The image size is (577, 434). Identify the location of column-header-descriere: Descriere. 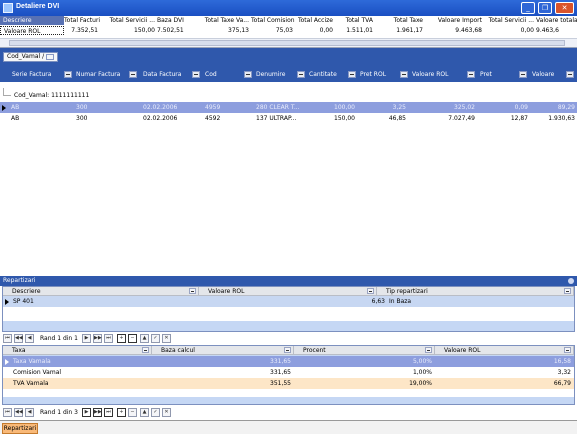
(101, 291).